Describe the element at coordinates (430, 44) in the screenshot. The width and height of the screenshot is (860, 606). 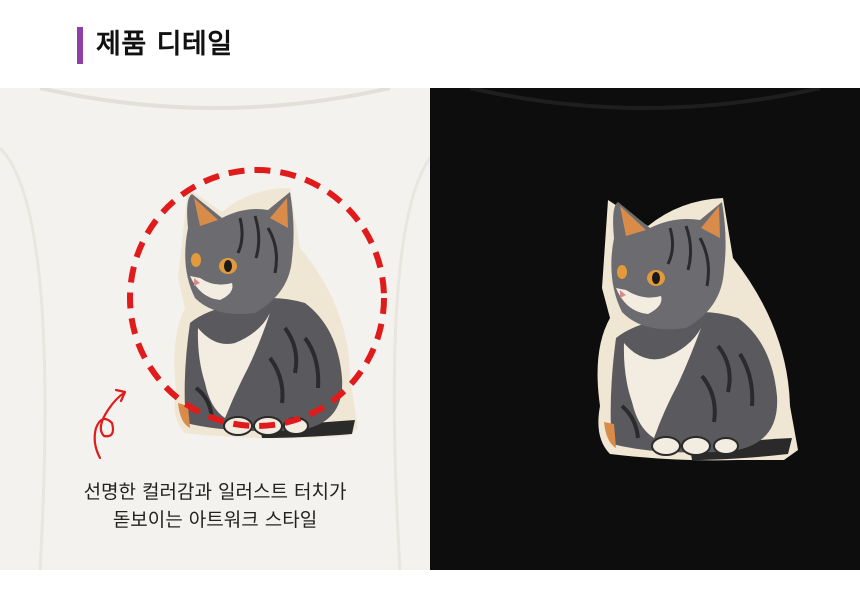
I see `header: 제품 디테일` at that location.